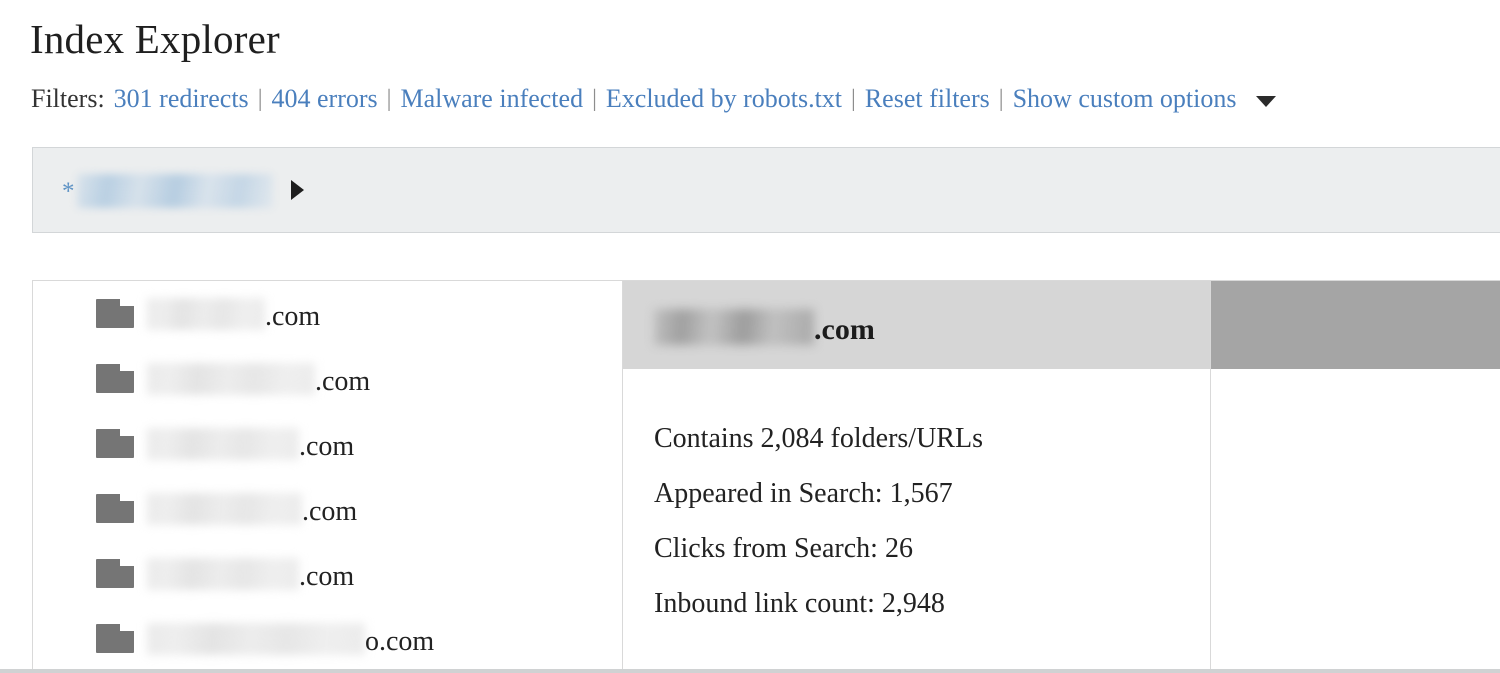 This screenshot has width=1500, height=673. I want to click on page-title: Index Explorer, so click(155, 39).